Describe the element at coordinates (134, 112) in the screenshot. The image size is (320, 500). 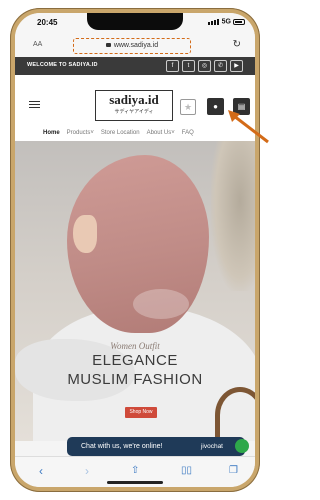
I see `logo-subtext: サディヤアイディ` at that location.